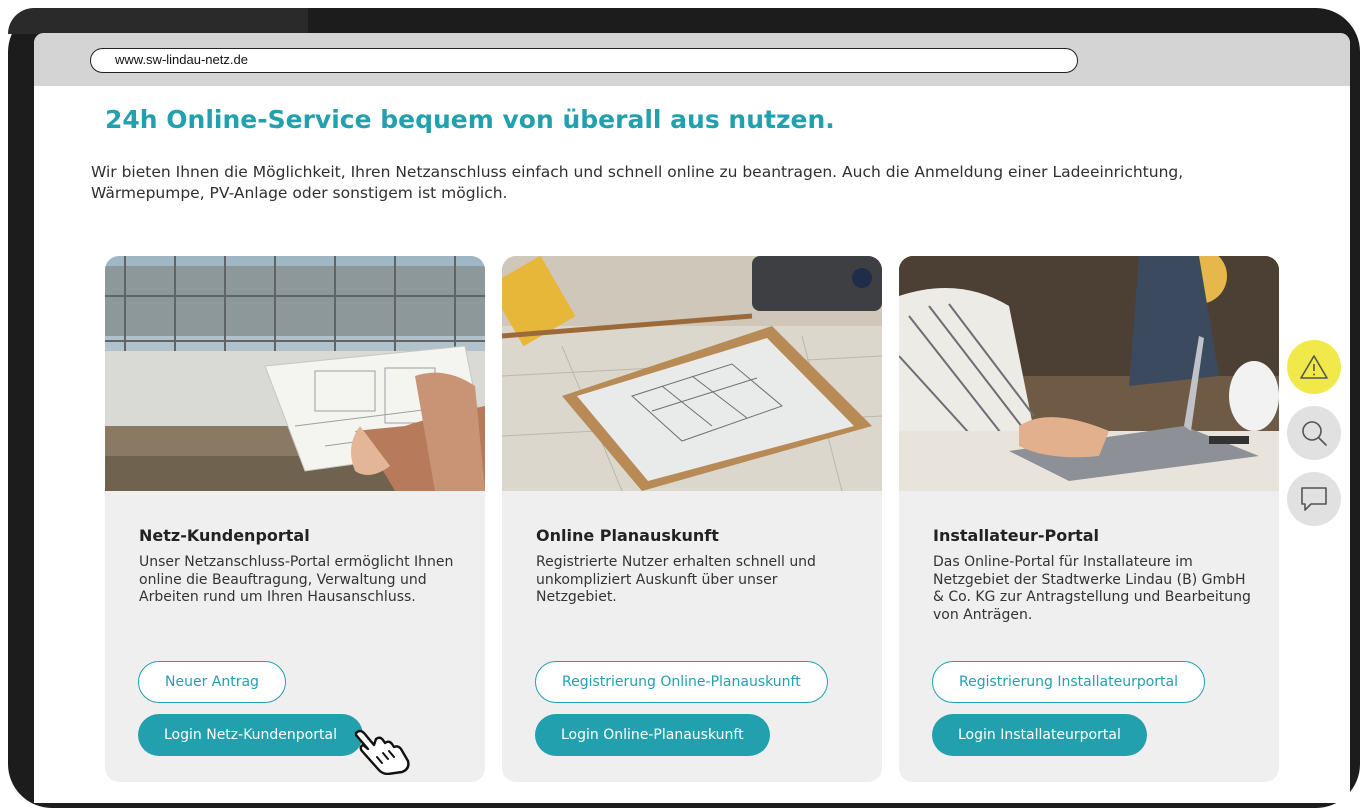 The width and height of the screenshot is (1362, 808). Describe the element at coordinates (692, 373) in the screenshot. I see `tablet-blueprint-photo` at that location.